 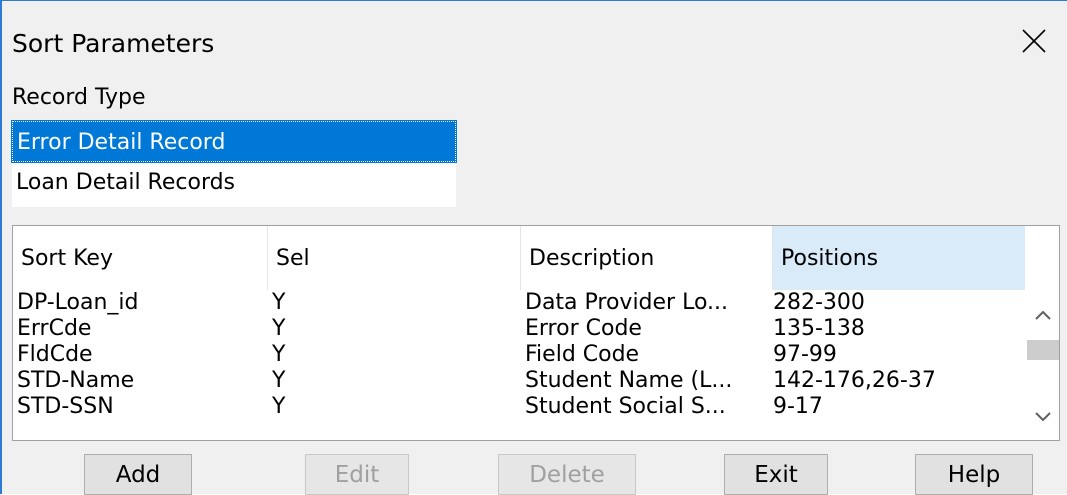 I want to click on column-header-sort-key: Sort Key, so click(x=140, y=258).